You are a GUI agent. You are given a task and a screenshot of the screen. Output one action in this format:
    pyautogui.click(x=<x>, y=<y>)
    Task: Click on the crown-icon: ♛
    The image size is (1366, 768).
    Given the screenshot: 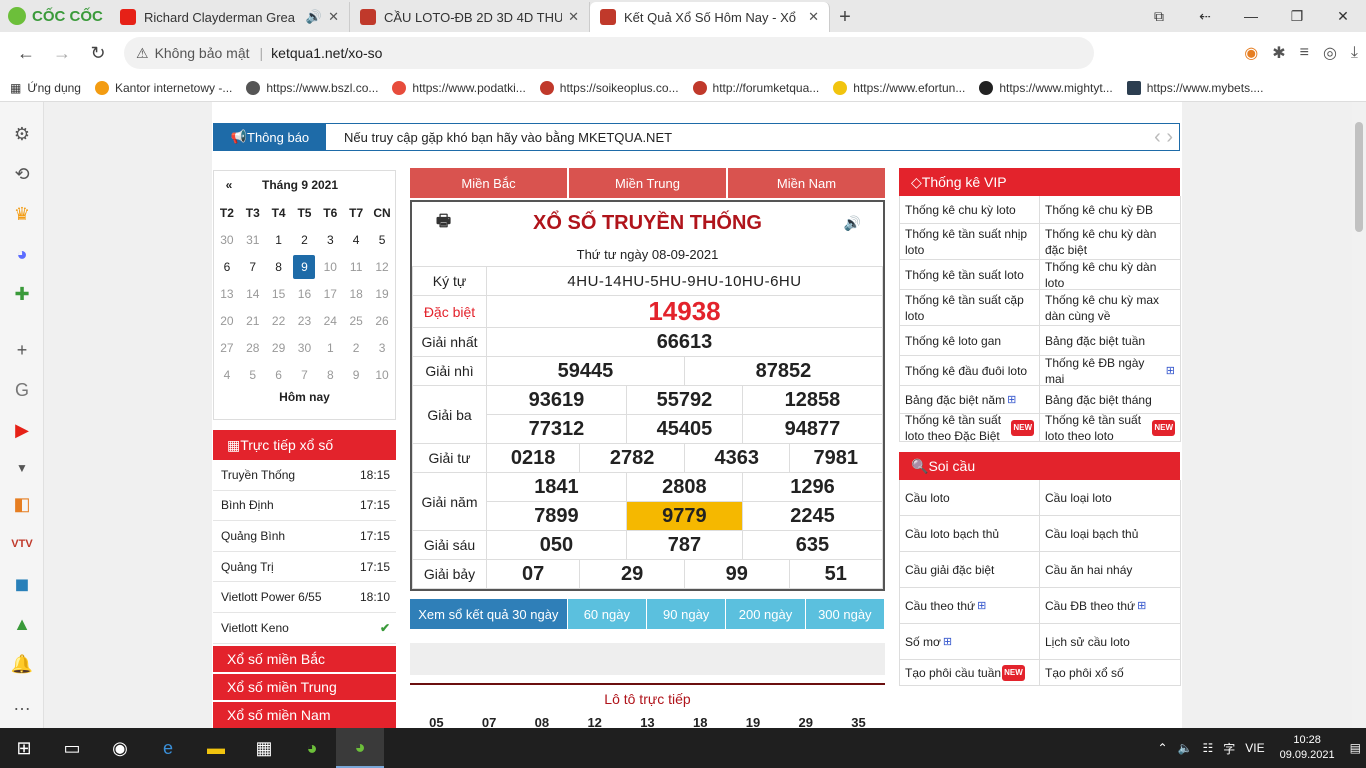 What is the action you would take?
    pyautogui.click(x=22, y=214)
    